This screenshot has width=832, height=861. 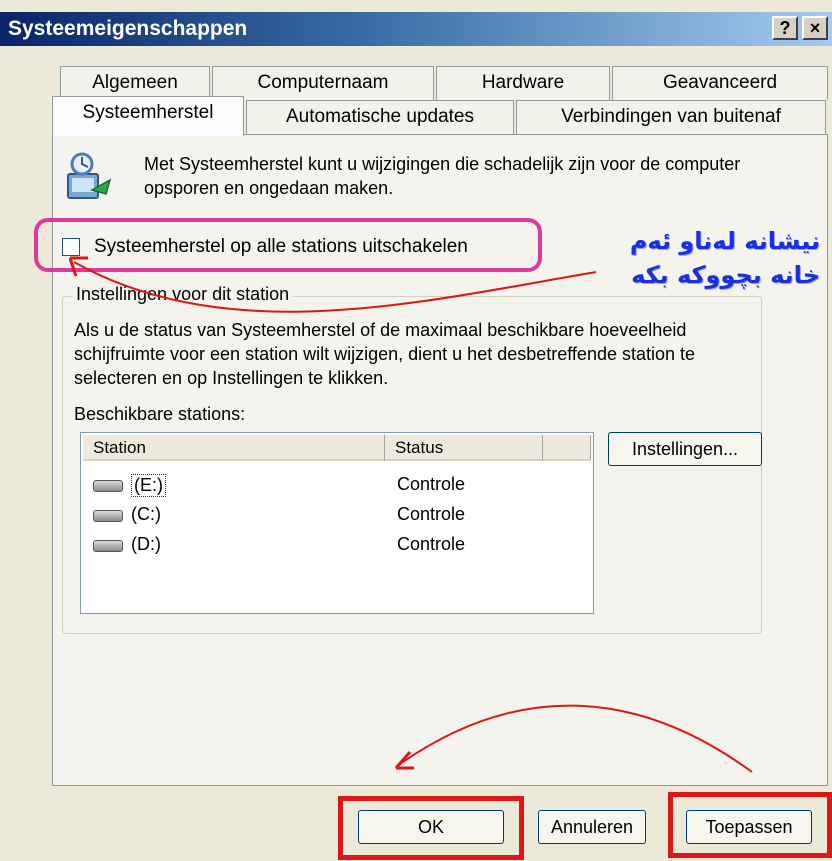 What do you see at coordinates (71, 247) in the screenshot?
I see `disable-restore-checkbox` at bounding box center [71, 247].